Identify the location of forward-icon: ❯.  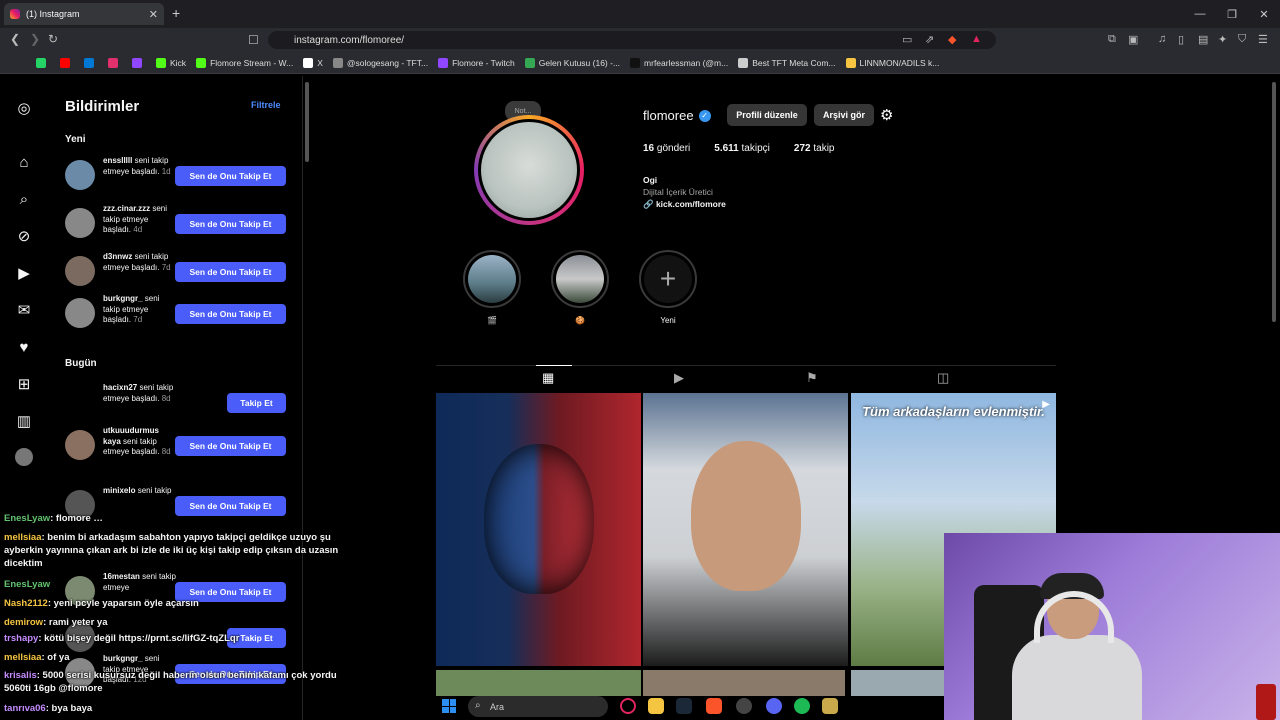
(35, 39).